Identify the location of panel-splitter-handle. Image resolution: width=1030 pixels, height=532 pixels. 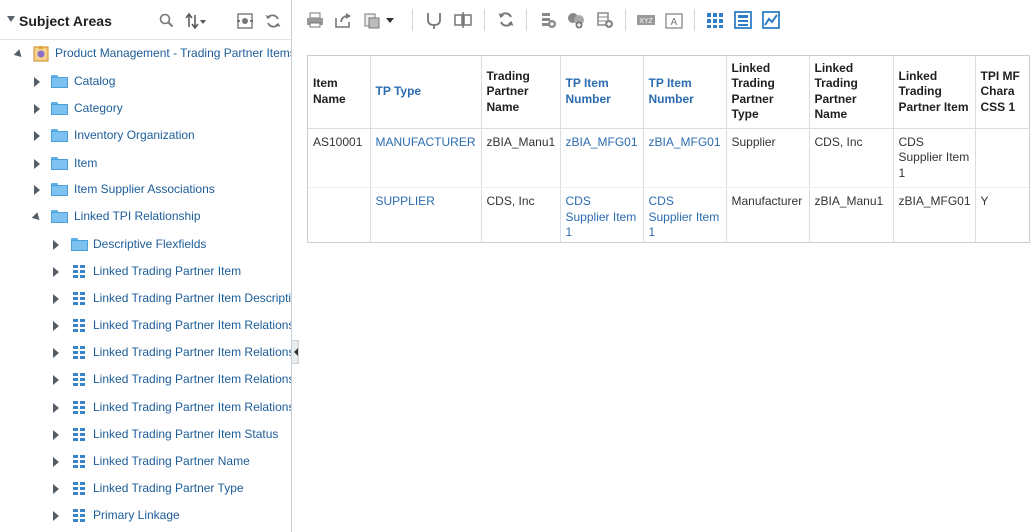
(295, 352).